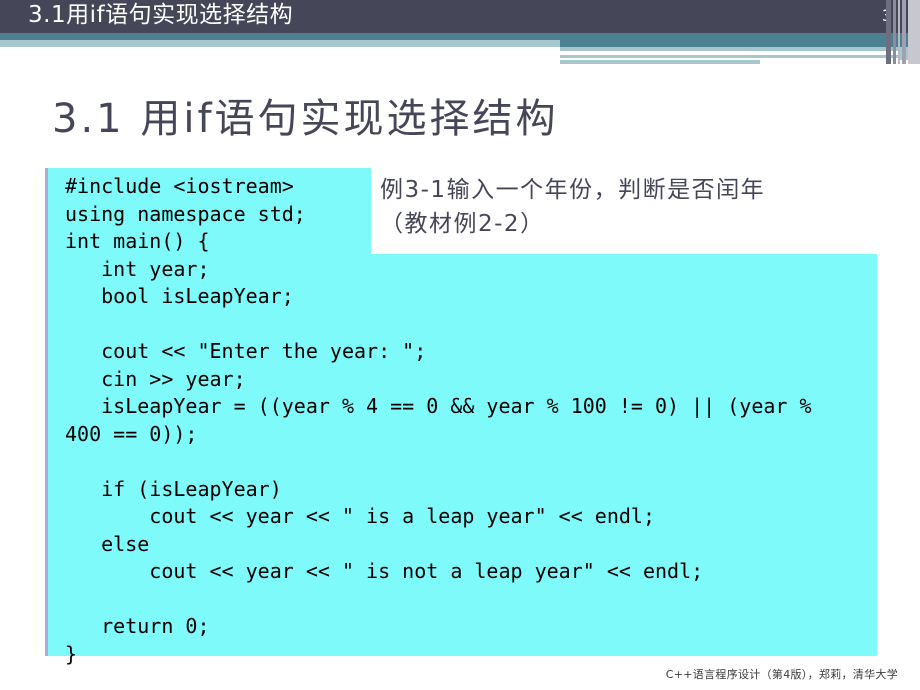 Image resolution: width=920 pixels, height=690 pixels. Describe the element at coordinates (161, 15) in the screenshot. I see `header-title: 3.1用if语句实现选择结构` at that location.